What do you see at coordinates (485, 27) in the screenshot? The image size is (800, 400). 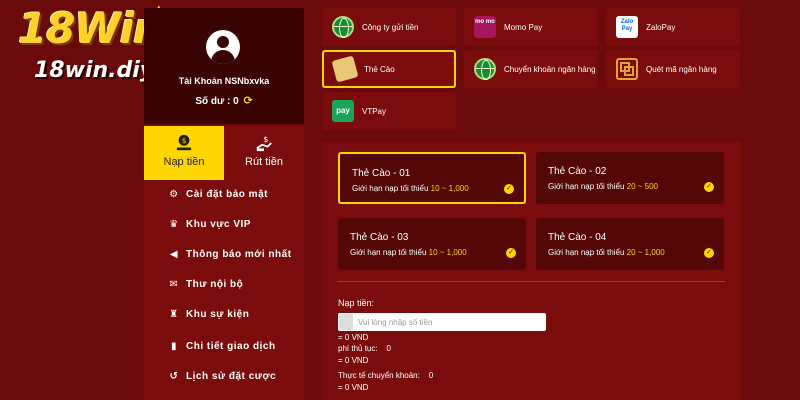 I see `momo-icon: mo mo` at bounding box center [485, 27].